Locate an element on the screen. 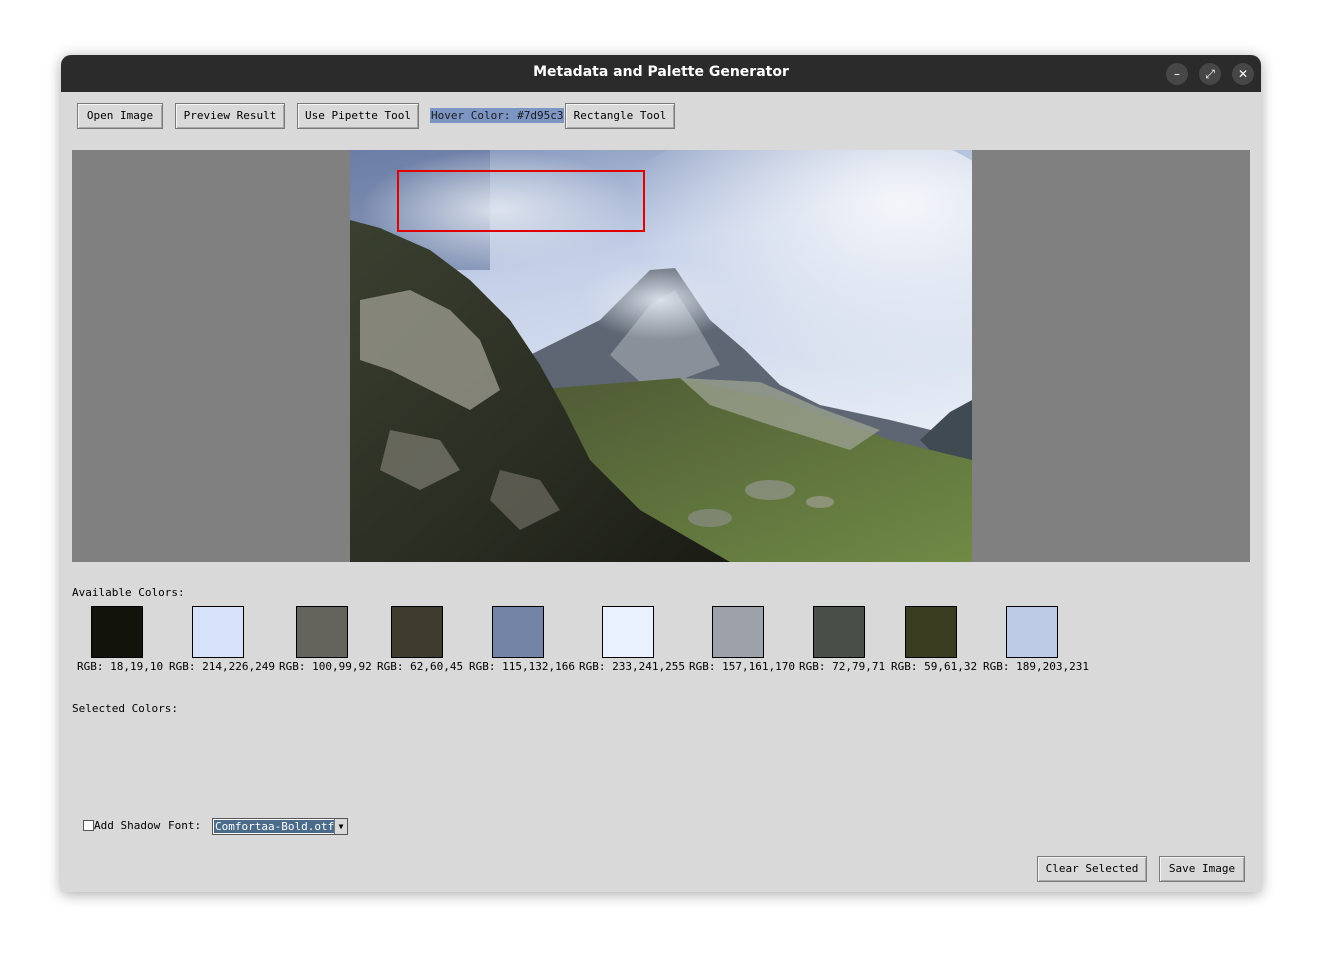 This screenshot has height=959, width=1322. color-rgb-label: RGB: 100,99,92 is located at coordinates (325, 666).